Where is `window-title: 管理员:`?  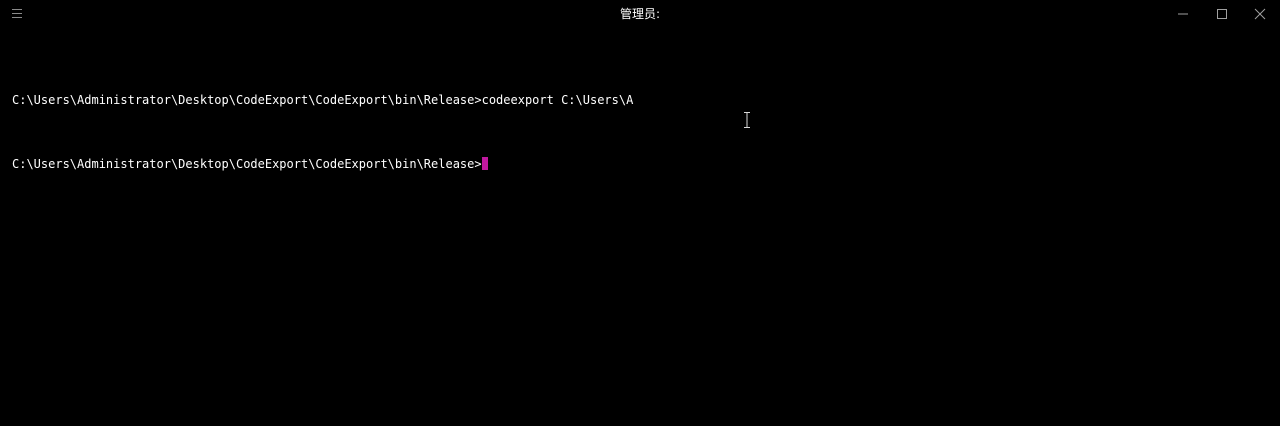
window-title: 管理员: is located at coordinates (640, 14).